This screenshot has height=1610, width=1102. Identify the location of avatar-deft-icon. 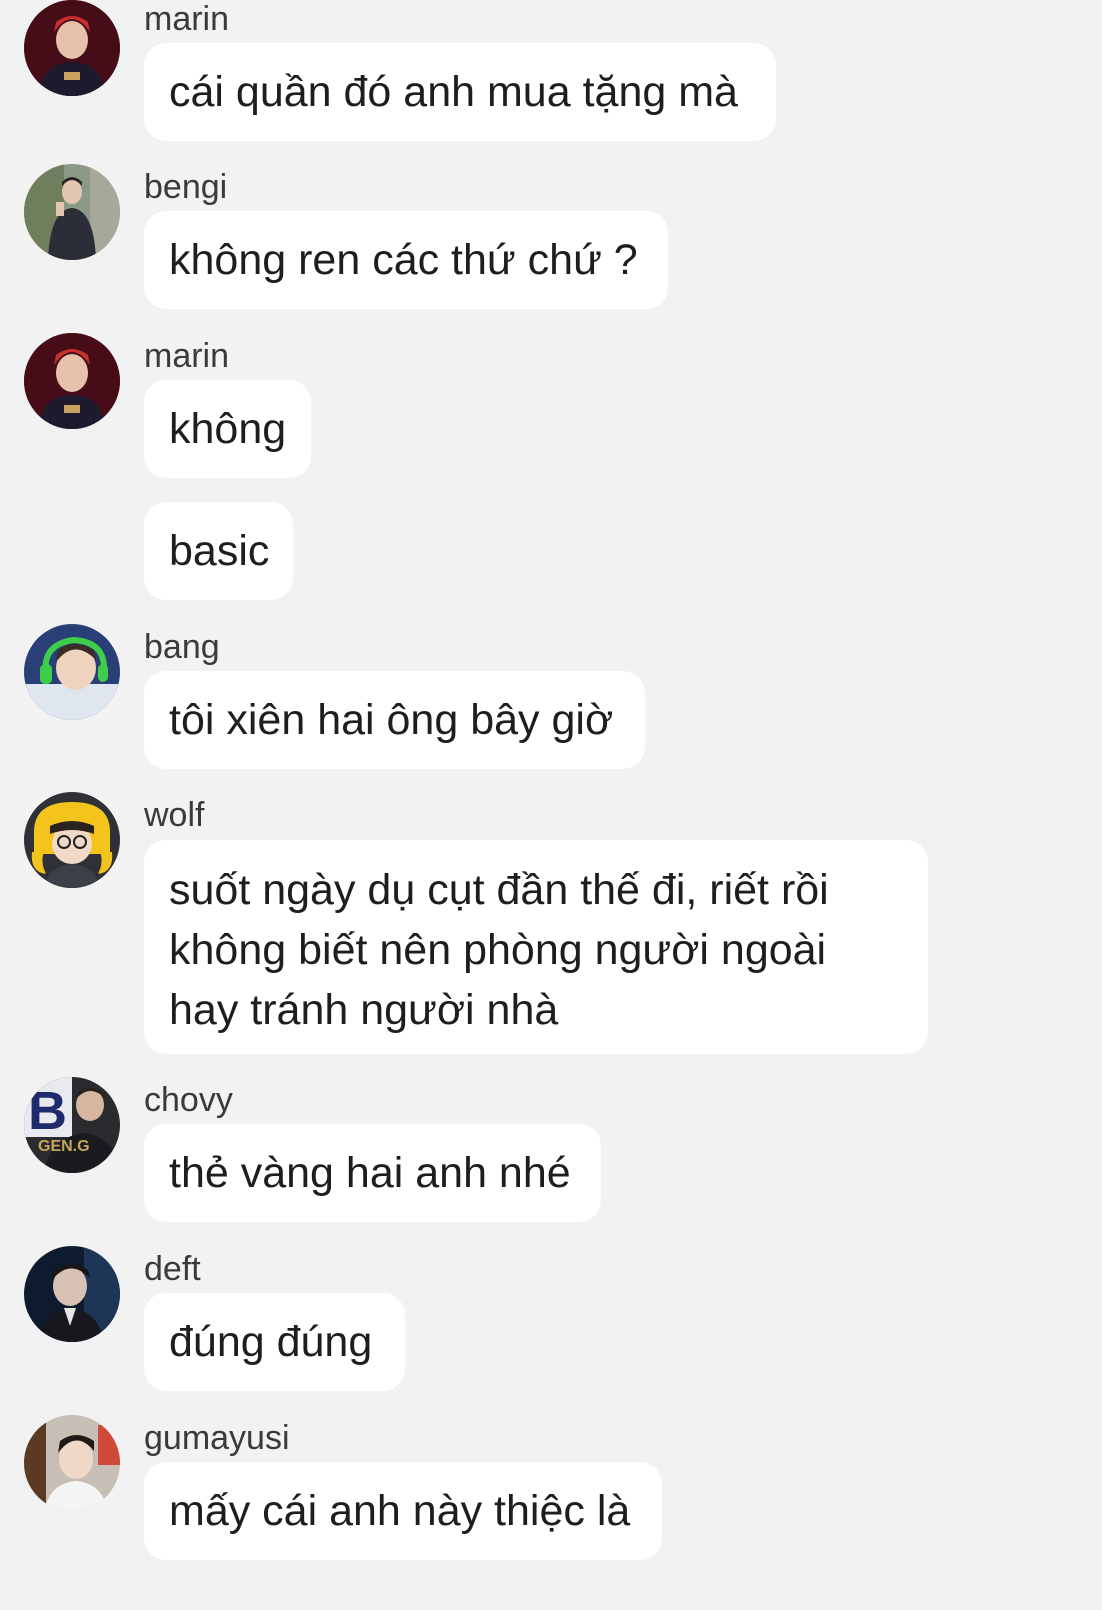
(72, 1294).